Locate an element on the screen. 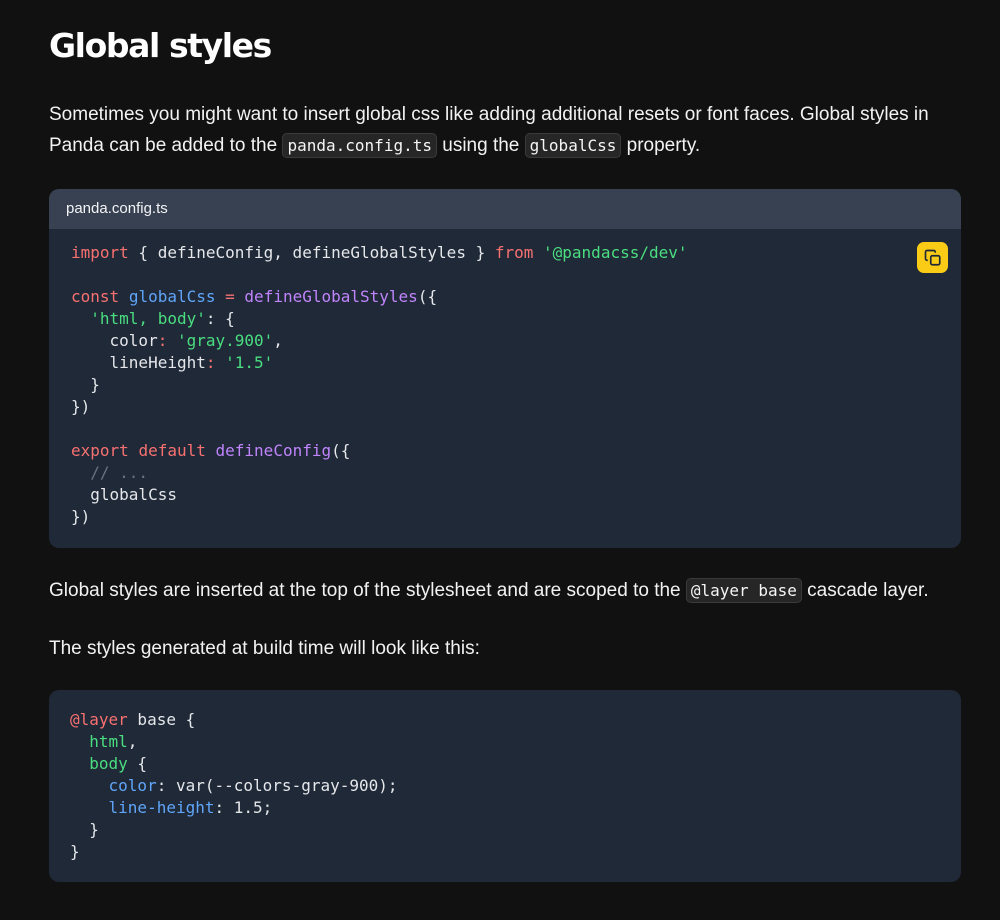 Image resolution: width=1000 pixels, height=920 pixels. code-token: base { is located at coordinates (161, 719).